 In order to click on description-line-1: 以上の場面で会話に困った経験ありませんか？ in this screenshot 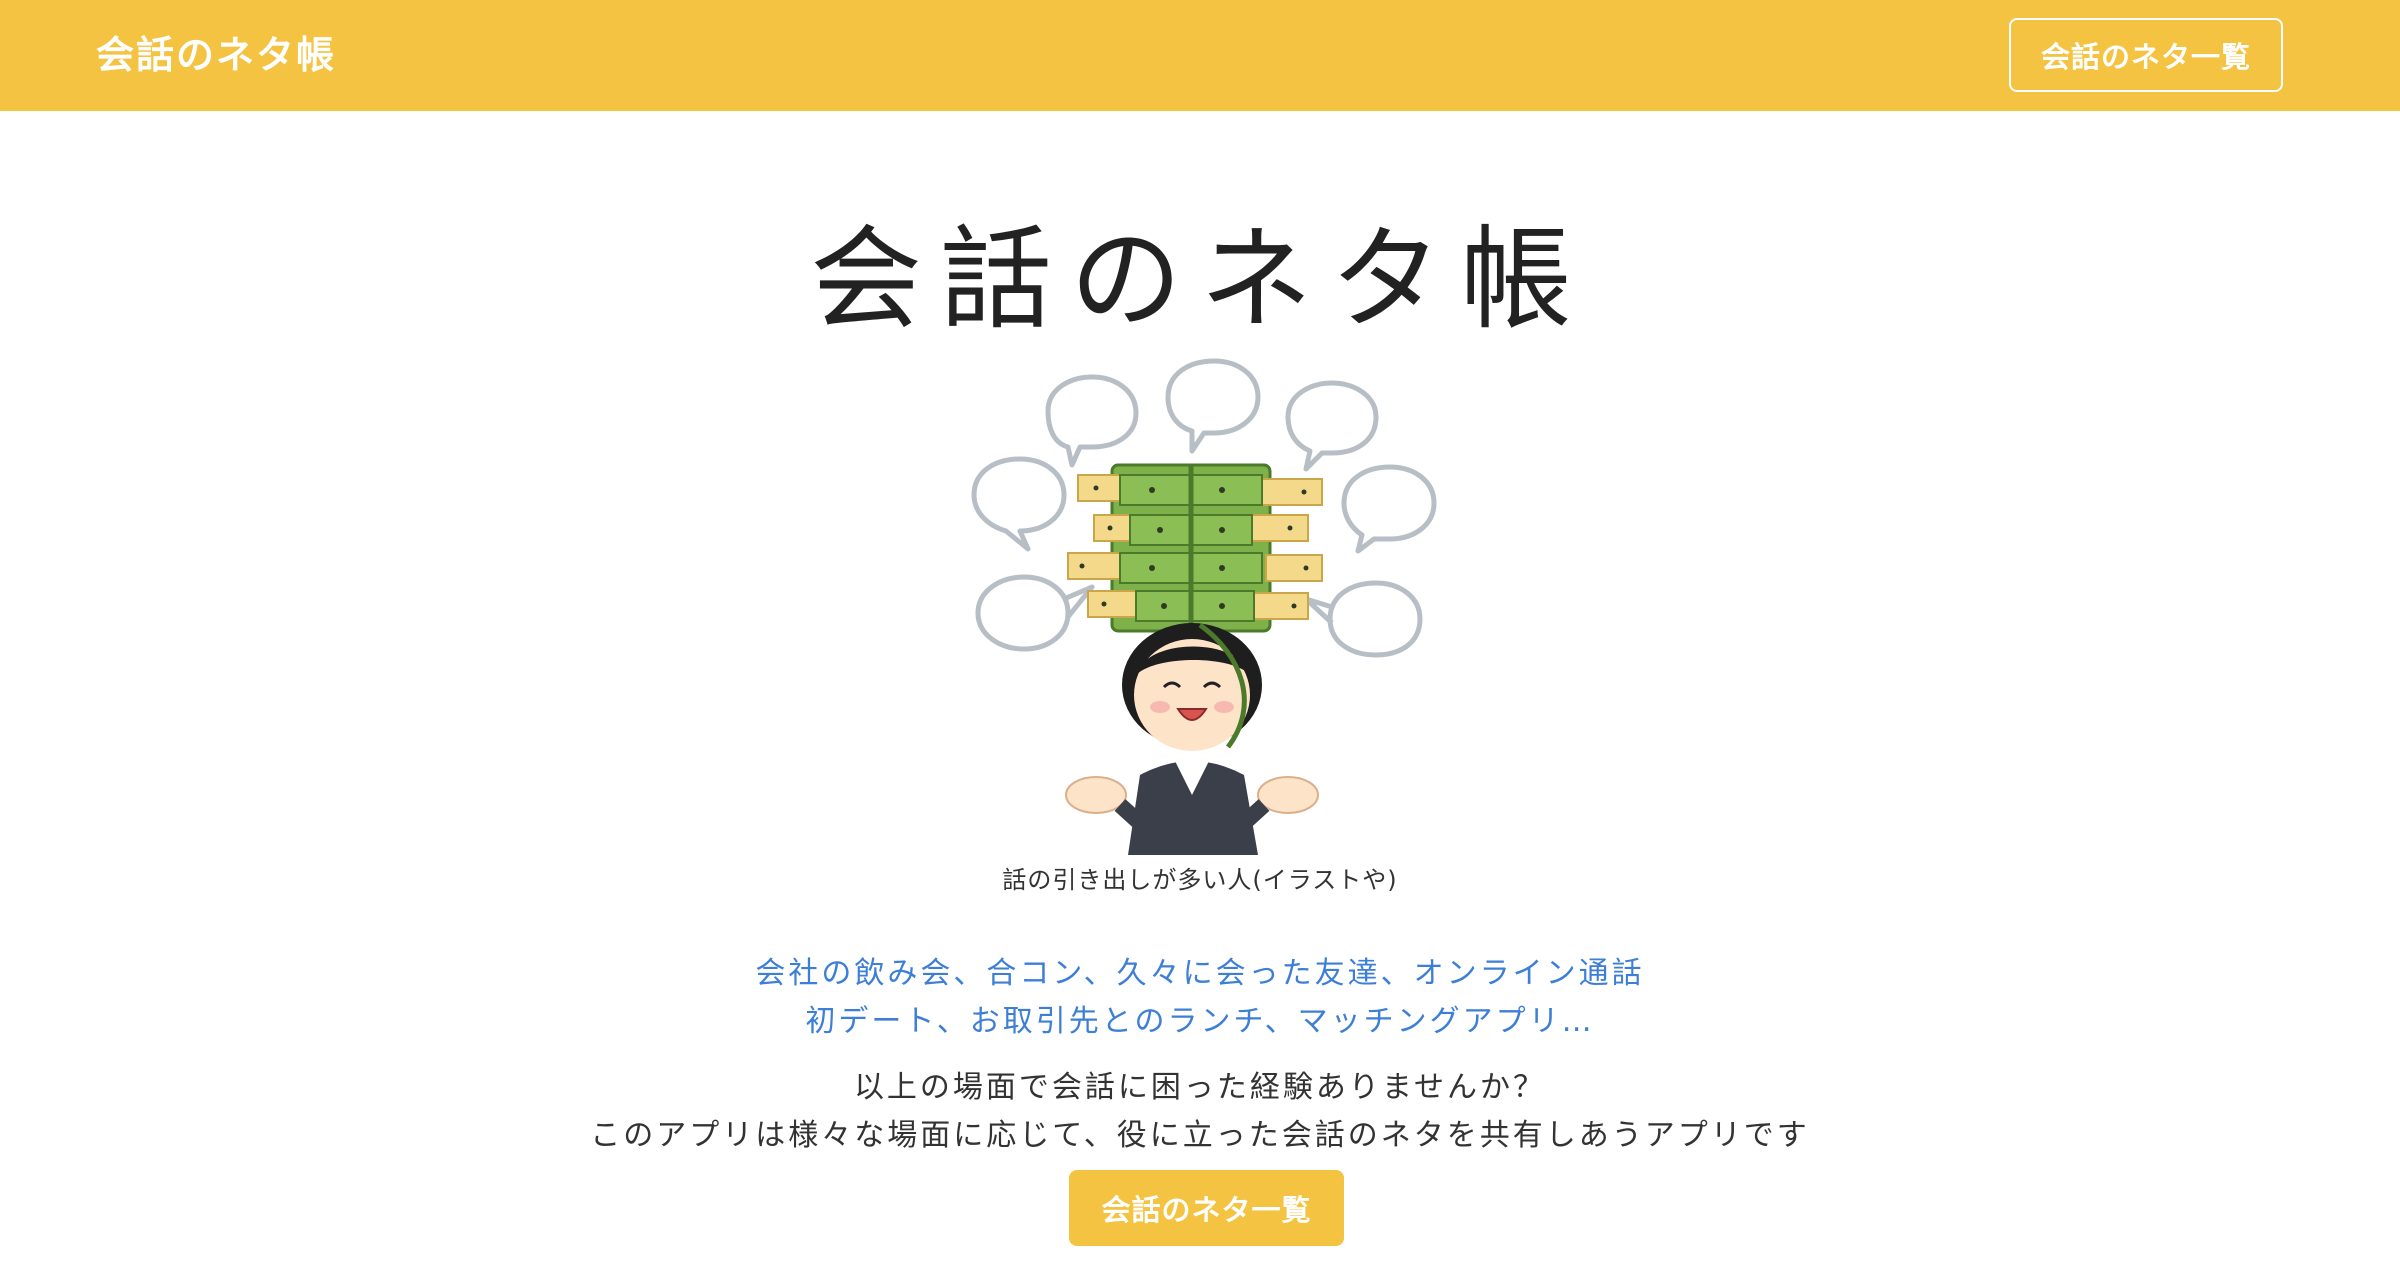, I will do `click(1200, 1087)`.